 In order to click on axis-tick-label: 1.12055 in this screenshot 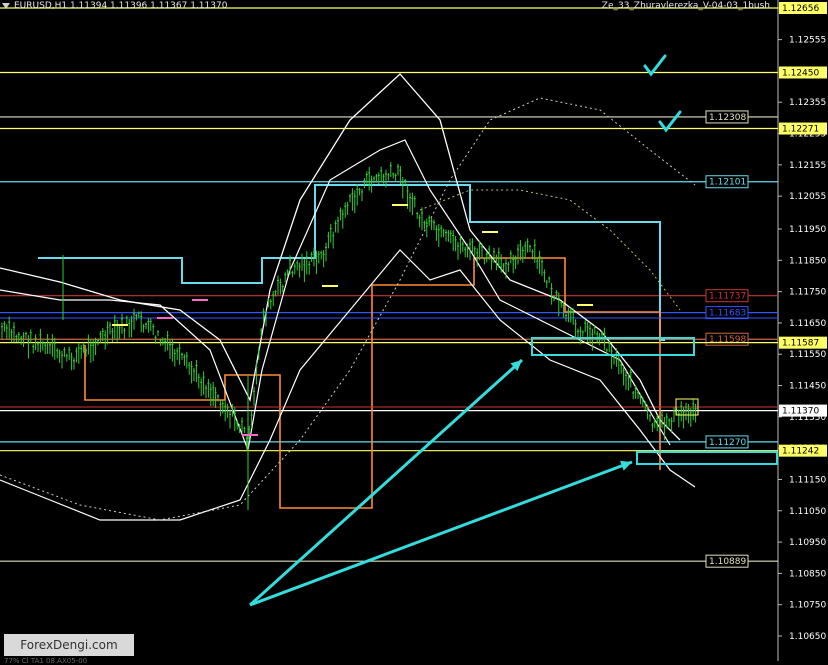, I will do `click(807, 197)`.